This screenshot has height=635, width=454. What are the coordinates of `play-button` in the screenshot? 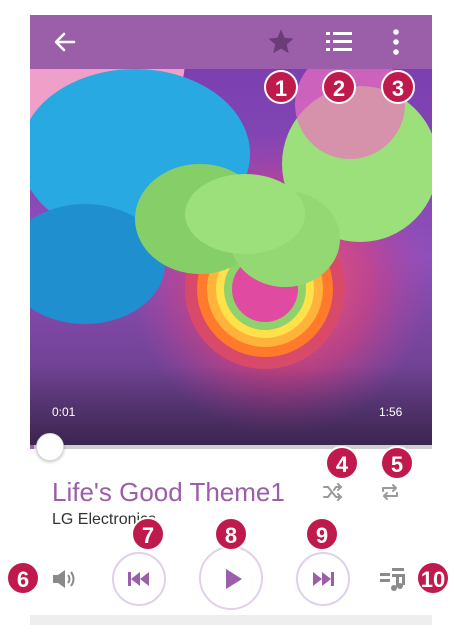 It's located at (231, 578).